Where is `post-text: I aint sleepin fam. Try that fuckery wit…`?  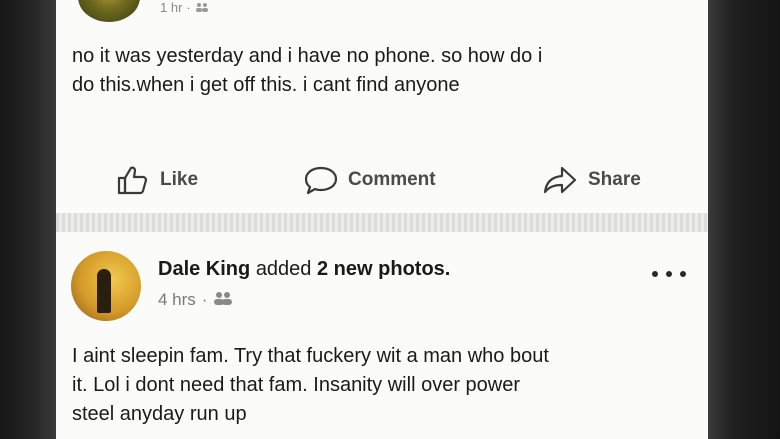 post-text: I aint sleepin fam. Try that fuckery wit… is located at coordinates (310, 385).